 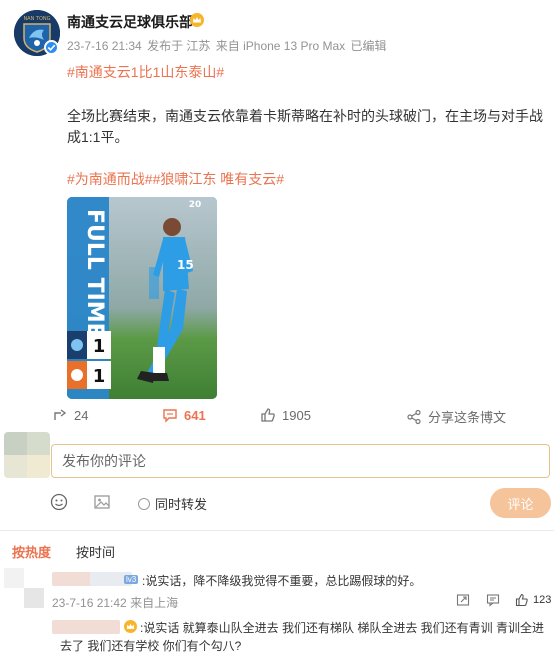 What do you see at coordinates (369, 46) in the screenshot?
I see `post-edited: 已编辑` at bounding box center [369, 46].